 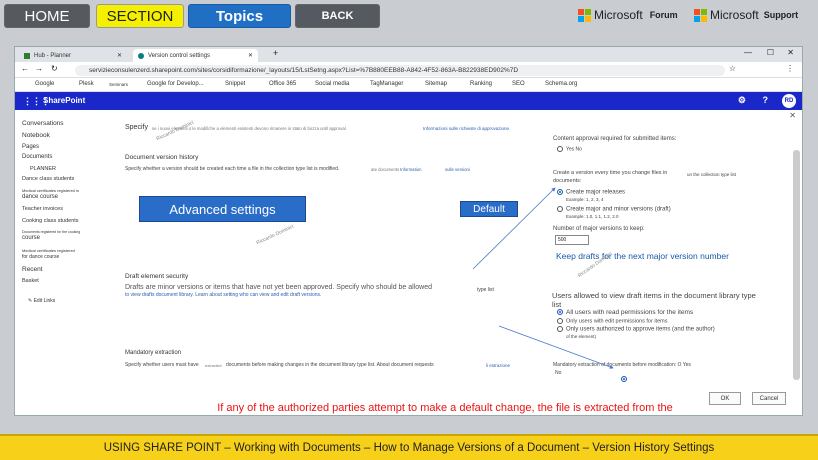 What do you see at coordinates (54, 68) in the screenshot?
I see `reload-icon: ↻` at bounding box center [54, 68].